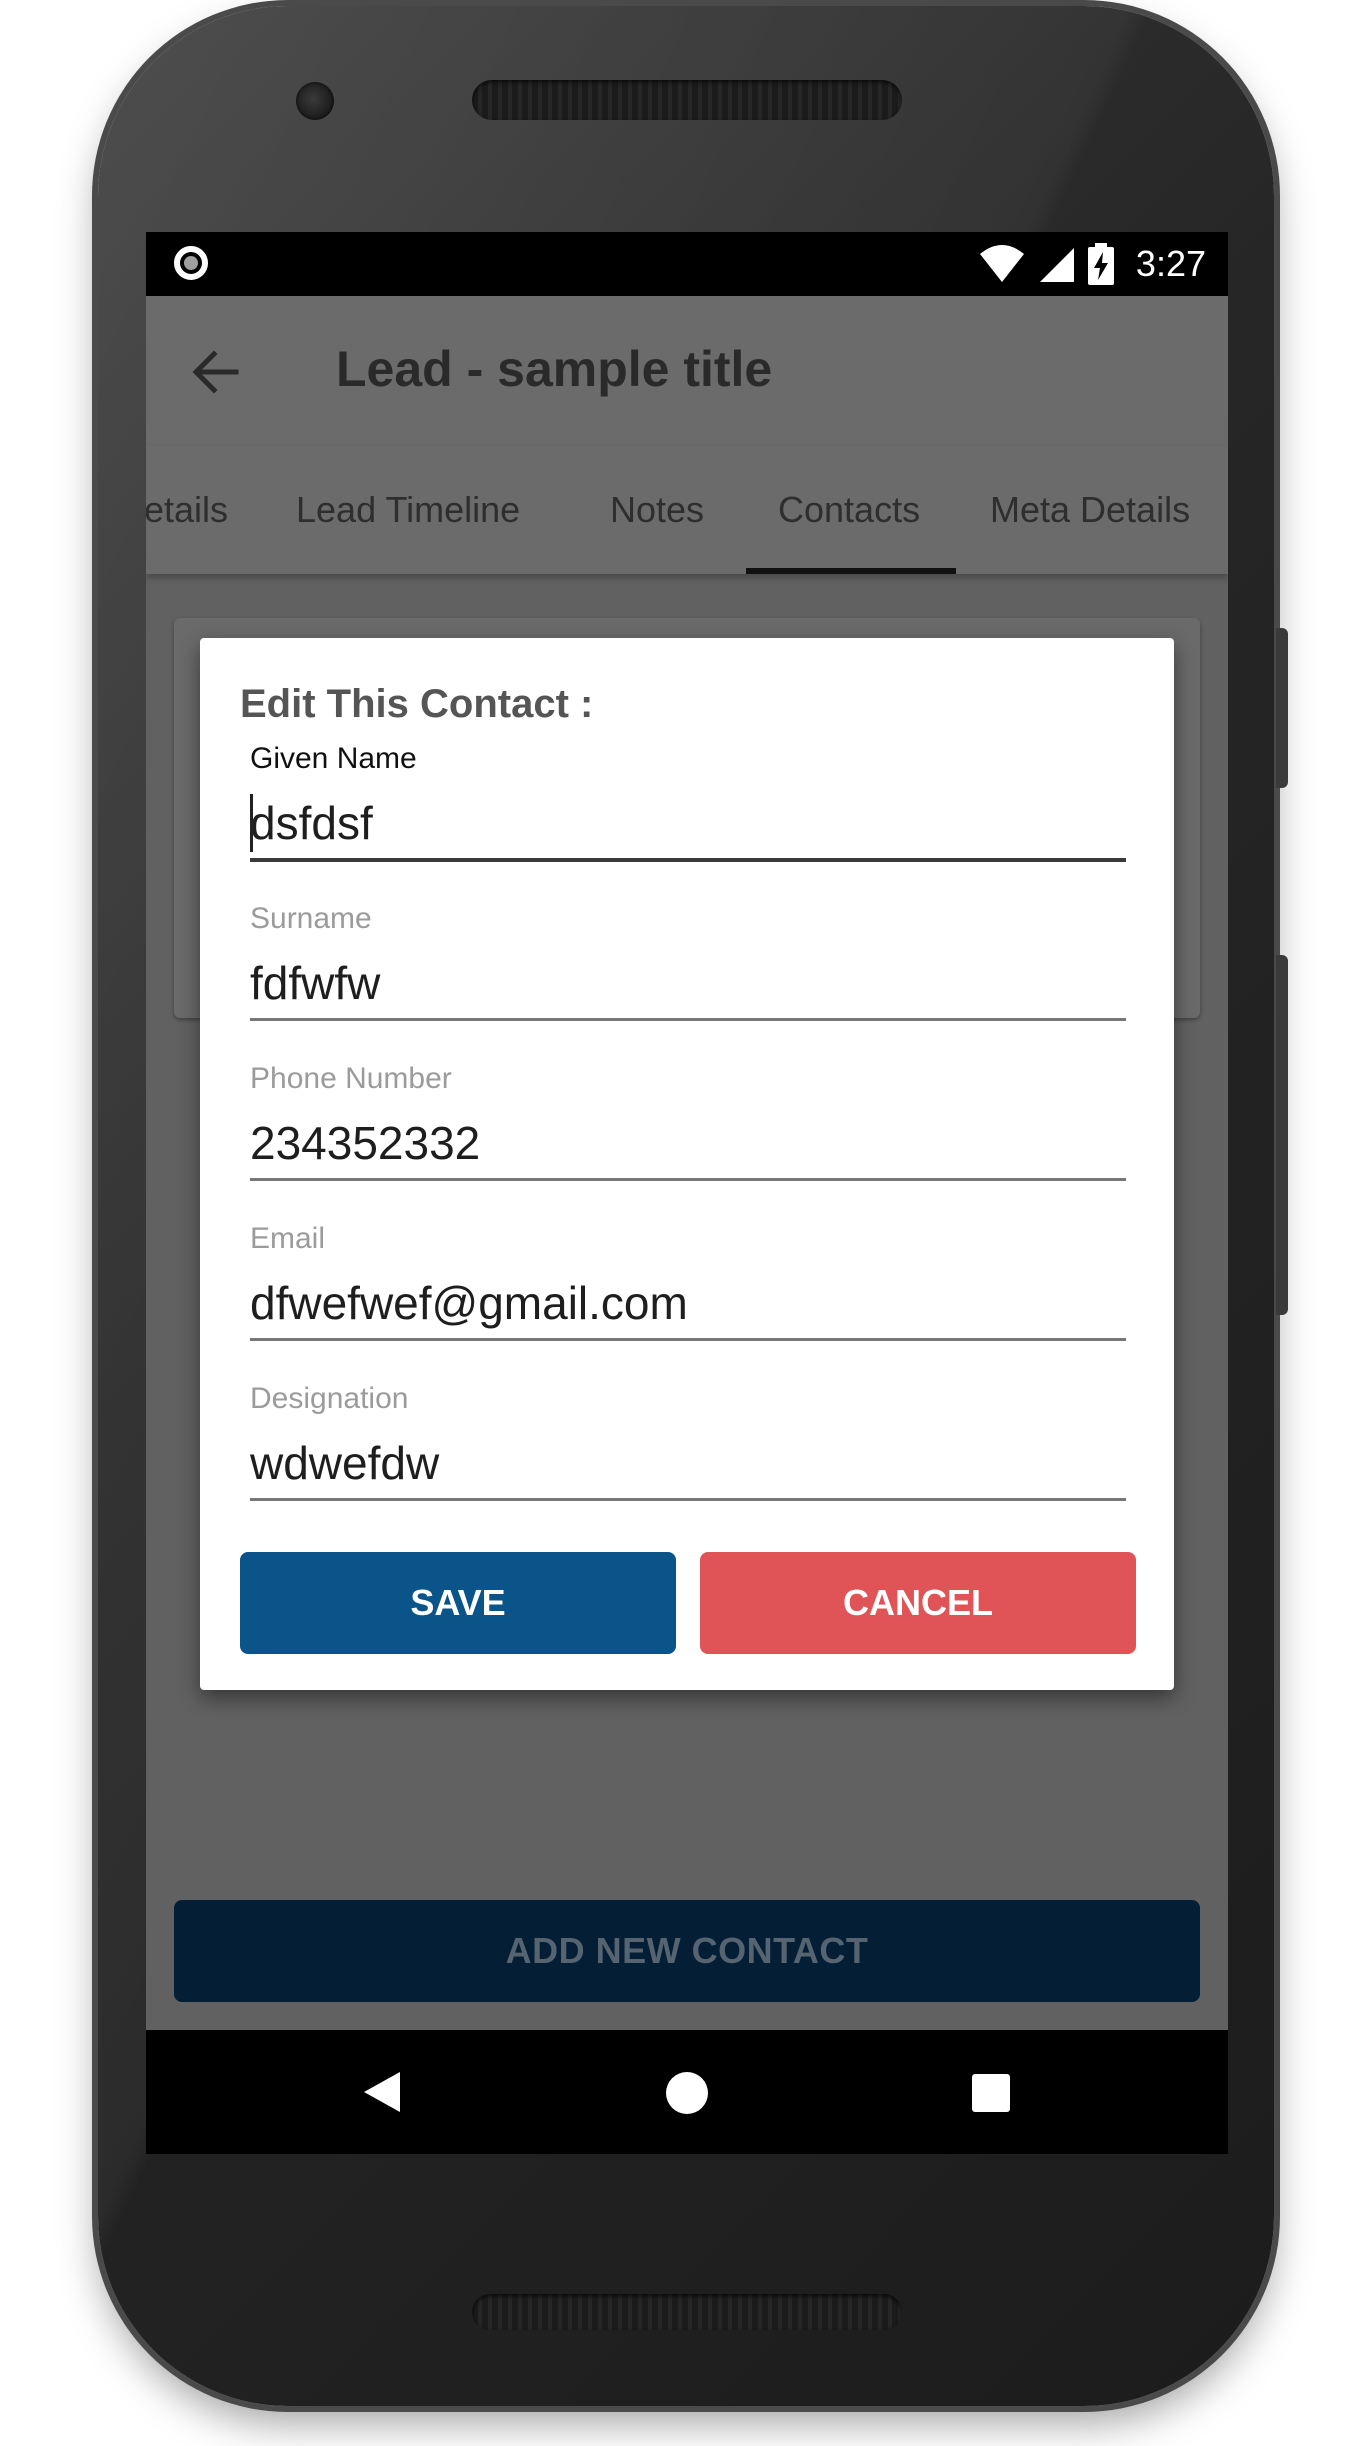  I want to click on nav-back-icon, so click(382, 2092).